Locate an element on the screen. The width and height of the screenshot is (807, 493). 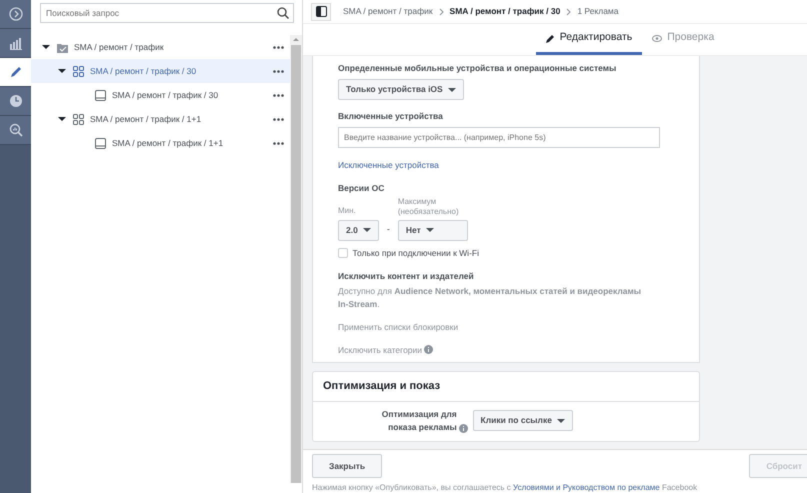
panel-icon is located at coordinates (321, 11).